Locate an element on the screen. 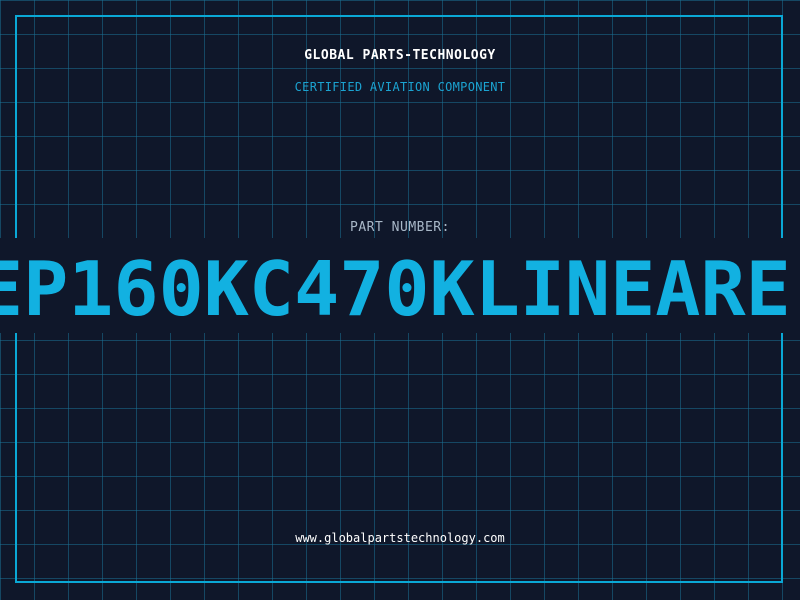  company-name: GLOBAL PARTS-TECHNOLOGY is located at coordinates (400, 55).